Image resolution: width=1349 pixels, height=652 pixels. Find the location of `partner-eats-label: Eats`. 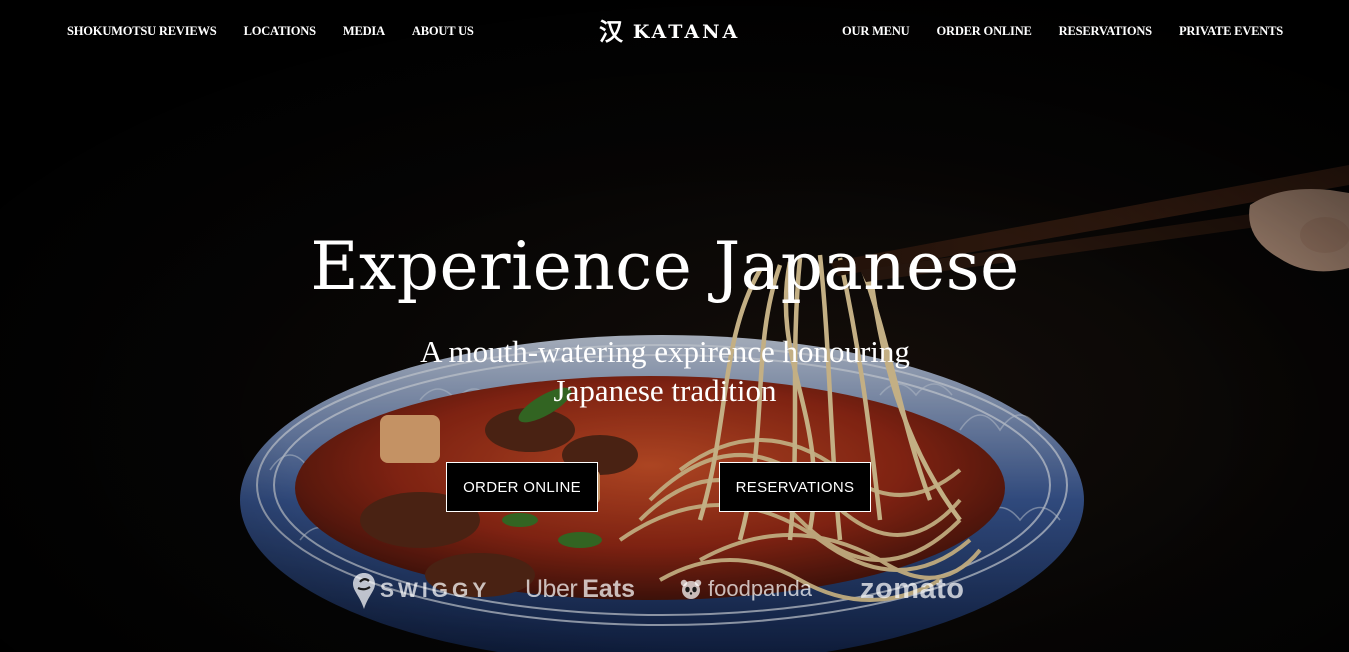

partner-eats-label: Eats is located at coordinates (608, 589).